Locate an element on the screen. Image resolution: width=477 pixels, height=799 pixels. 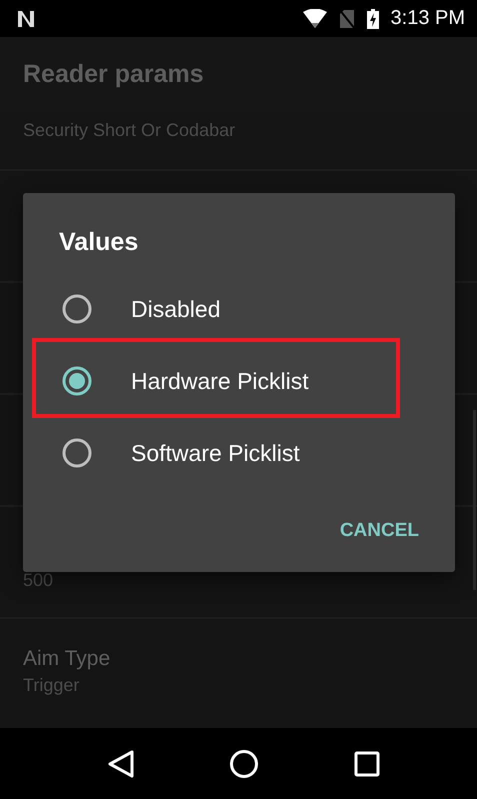
radio-option: Disabled is located at coordinates (239, 309).